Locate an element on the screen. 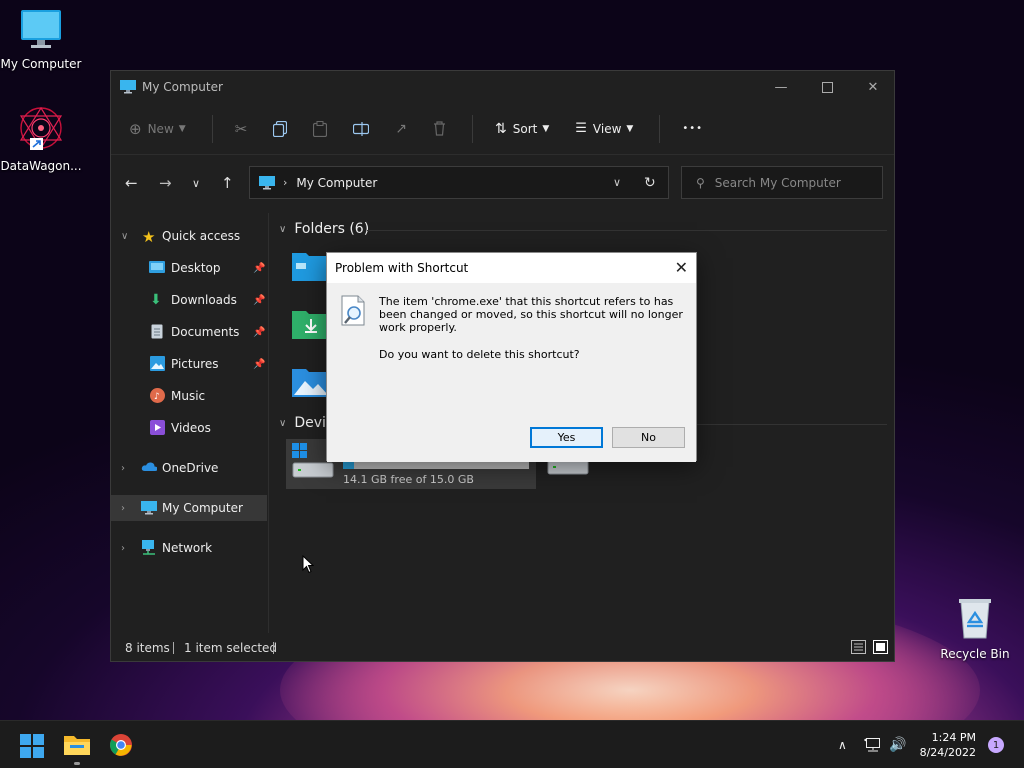 The image size is (1024, 768). group-divider is located at coordinates (627, 230).